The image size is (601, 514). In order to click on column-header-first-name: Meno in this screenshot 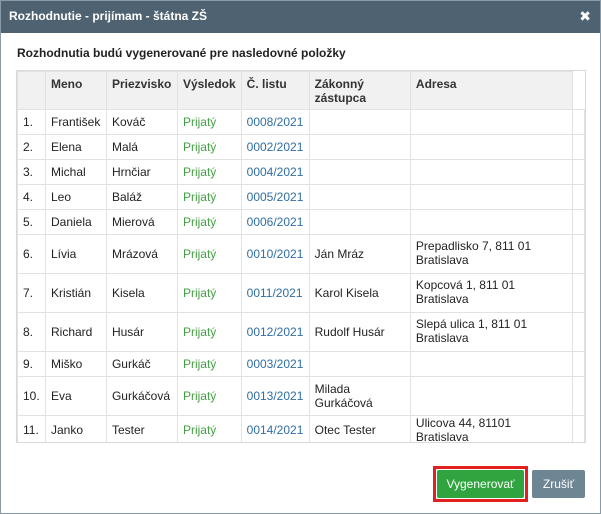, I will do `click(75, 90)`.